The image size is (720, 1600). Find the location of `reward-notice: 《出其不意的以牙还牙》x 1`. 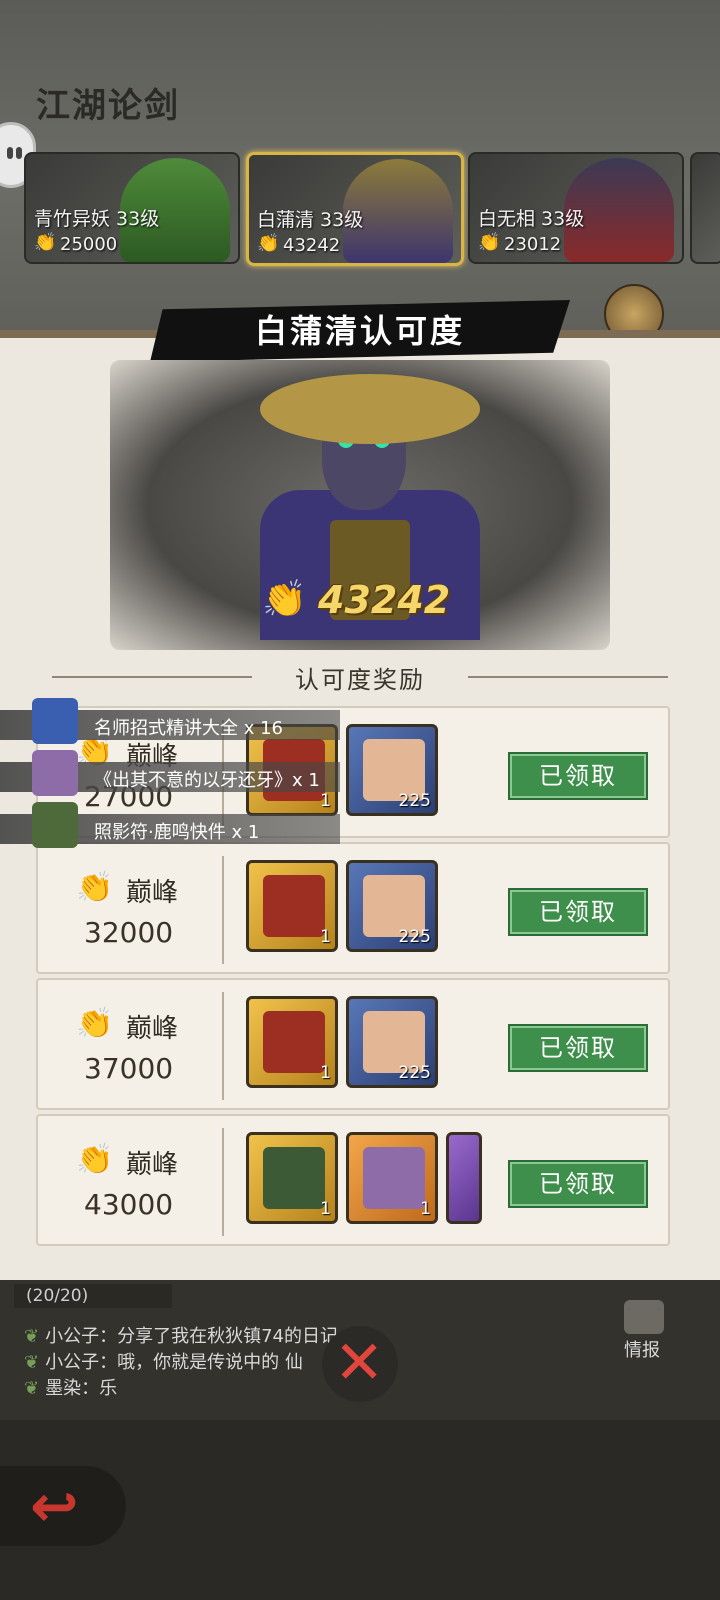

reward-notice: 《出其不意的以牙还牙》x 1 is located at coordinates (170, 773).